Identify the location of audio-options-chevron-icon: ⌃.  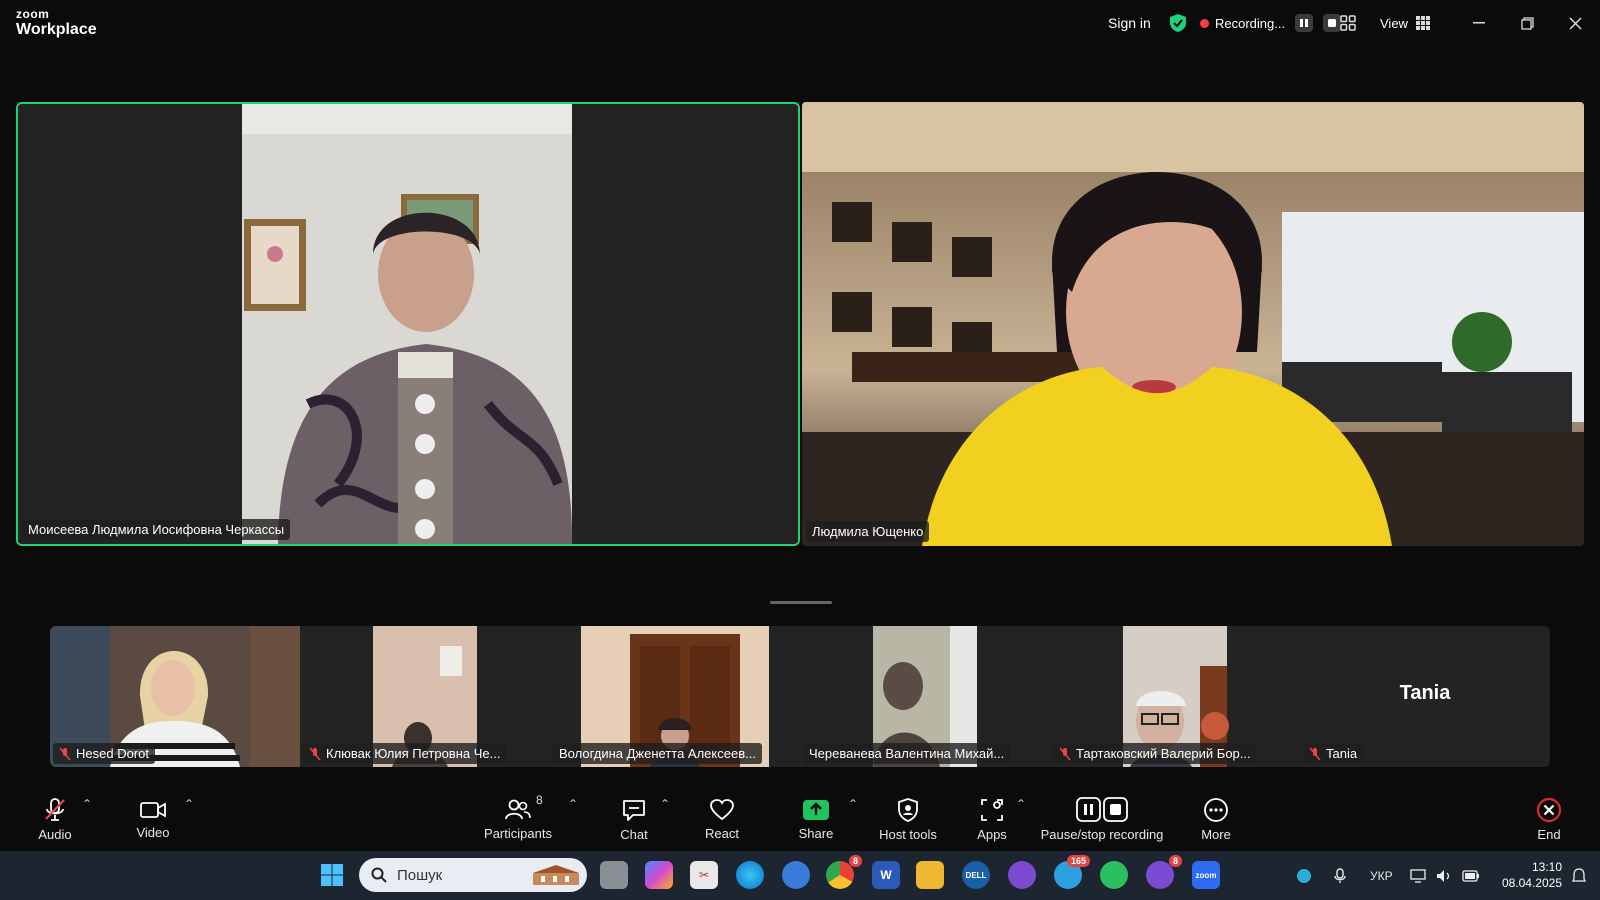
(87, 804).